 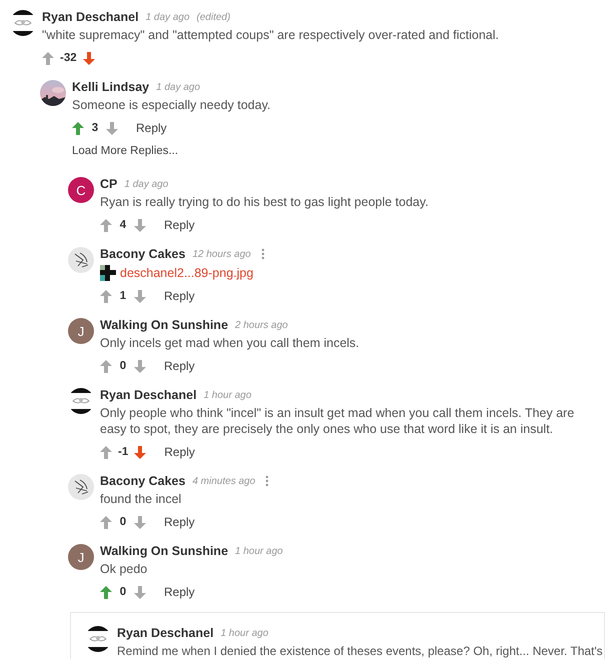 What do you see at coordinates (108, 272) in the screenshot?
I see `image-thumbnail-icon` at bounding box center [108, 272].